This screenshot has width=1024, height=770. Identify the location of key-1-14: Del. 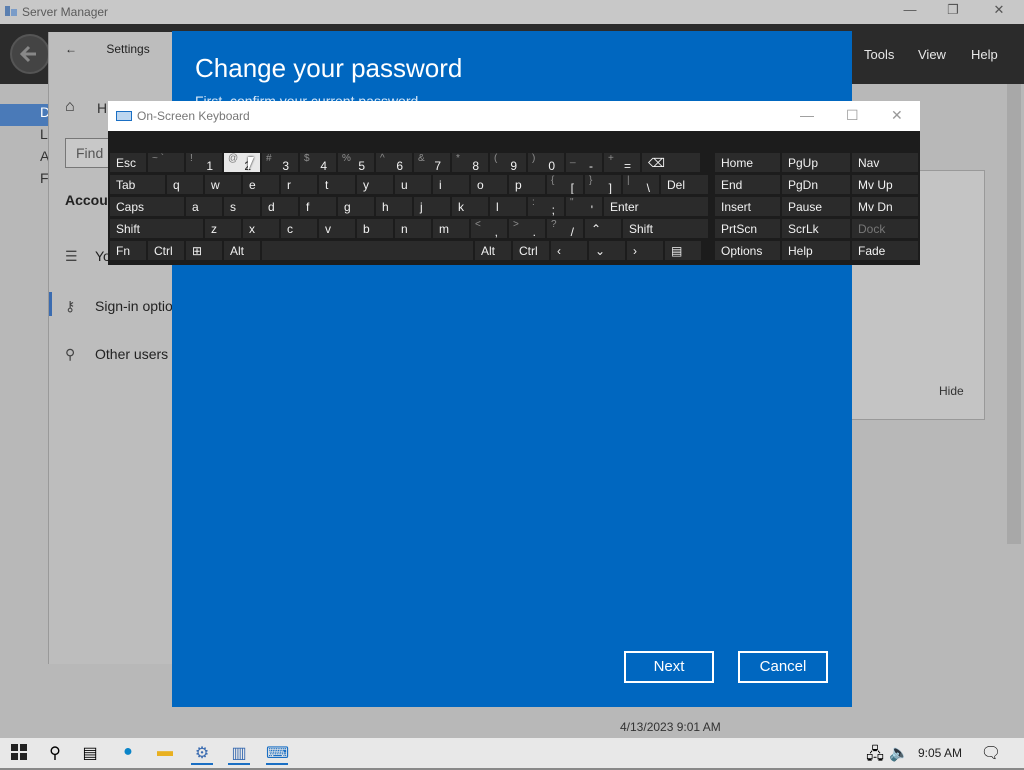
(684, 184).